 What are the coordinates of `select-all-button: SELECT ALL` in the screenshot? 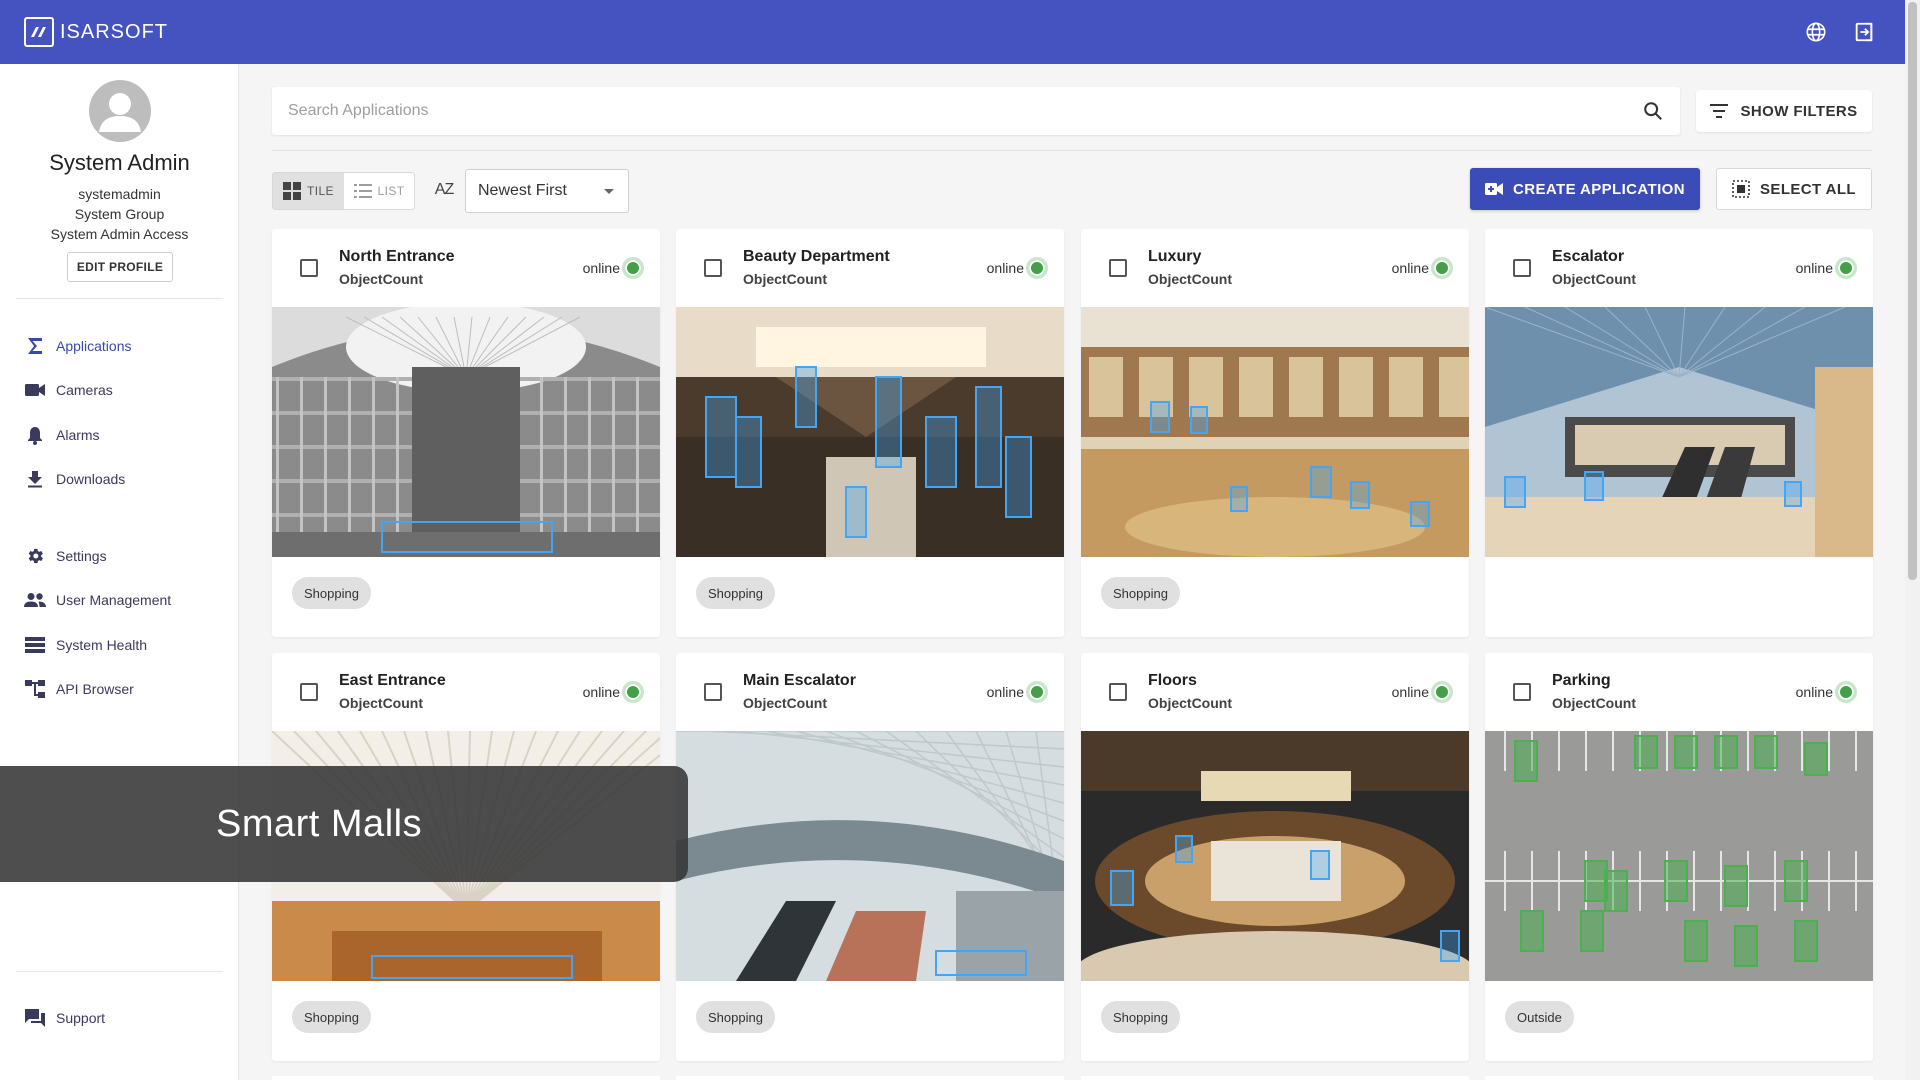 It's located at (1794, 189).